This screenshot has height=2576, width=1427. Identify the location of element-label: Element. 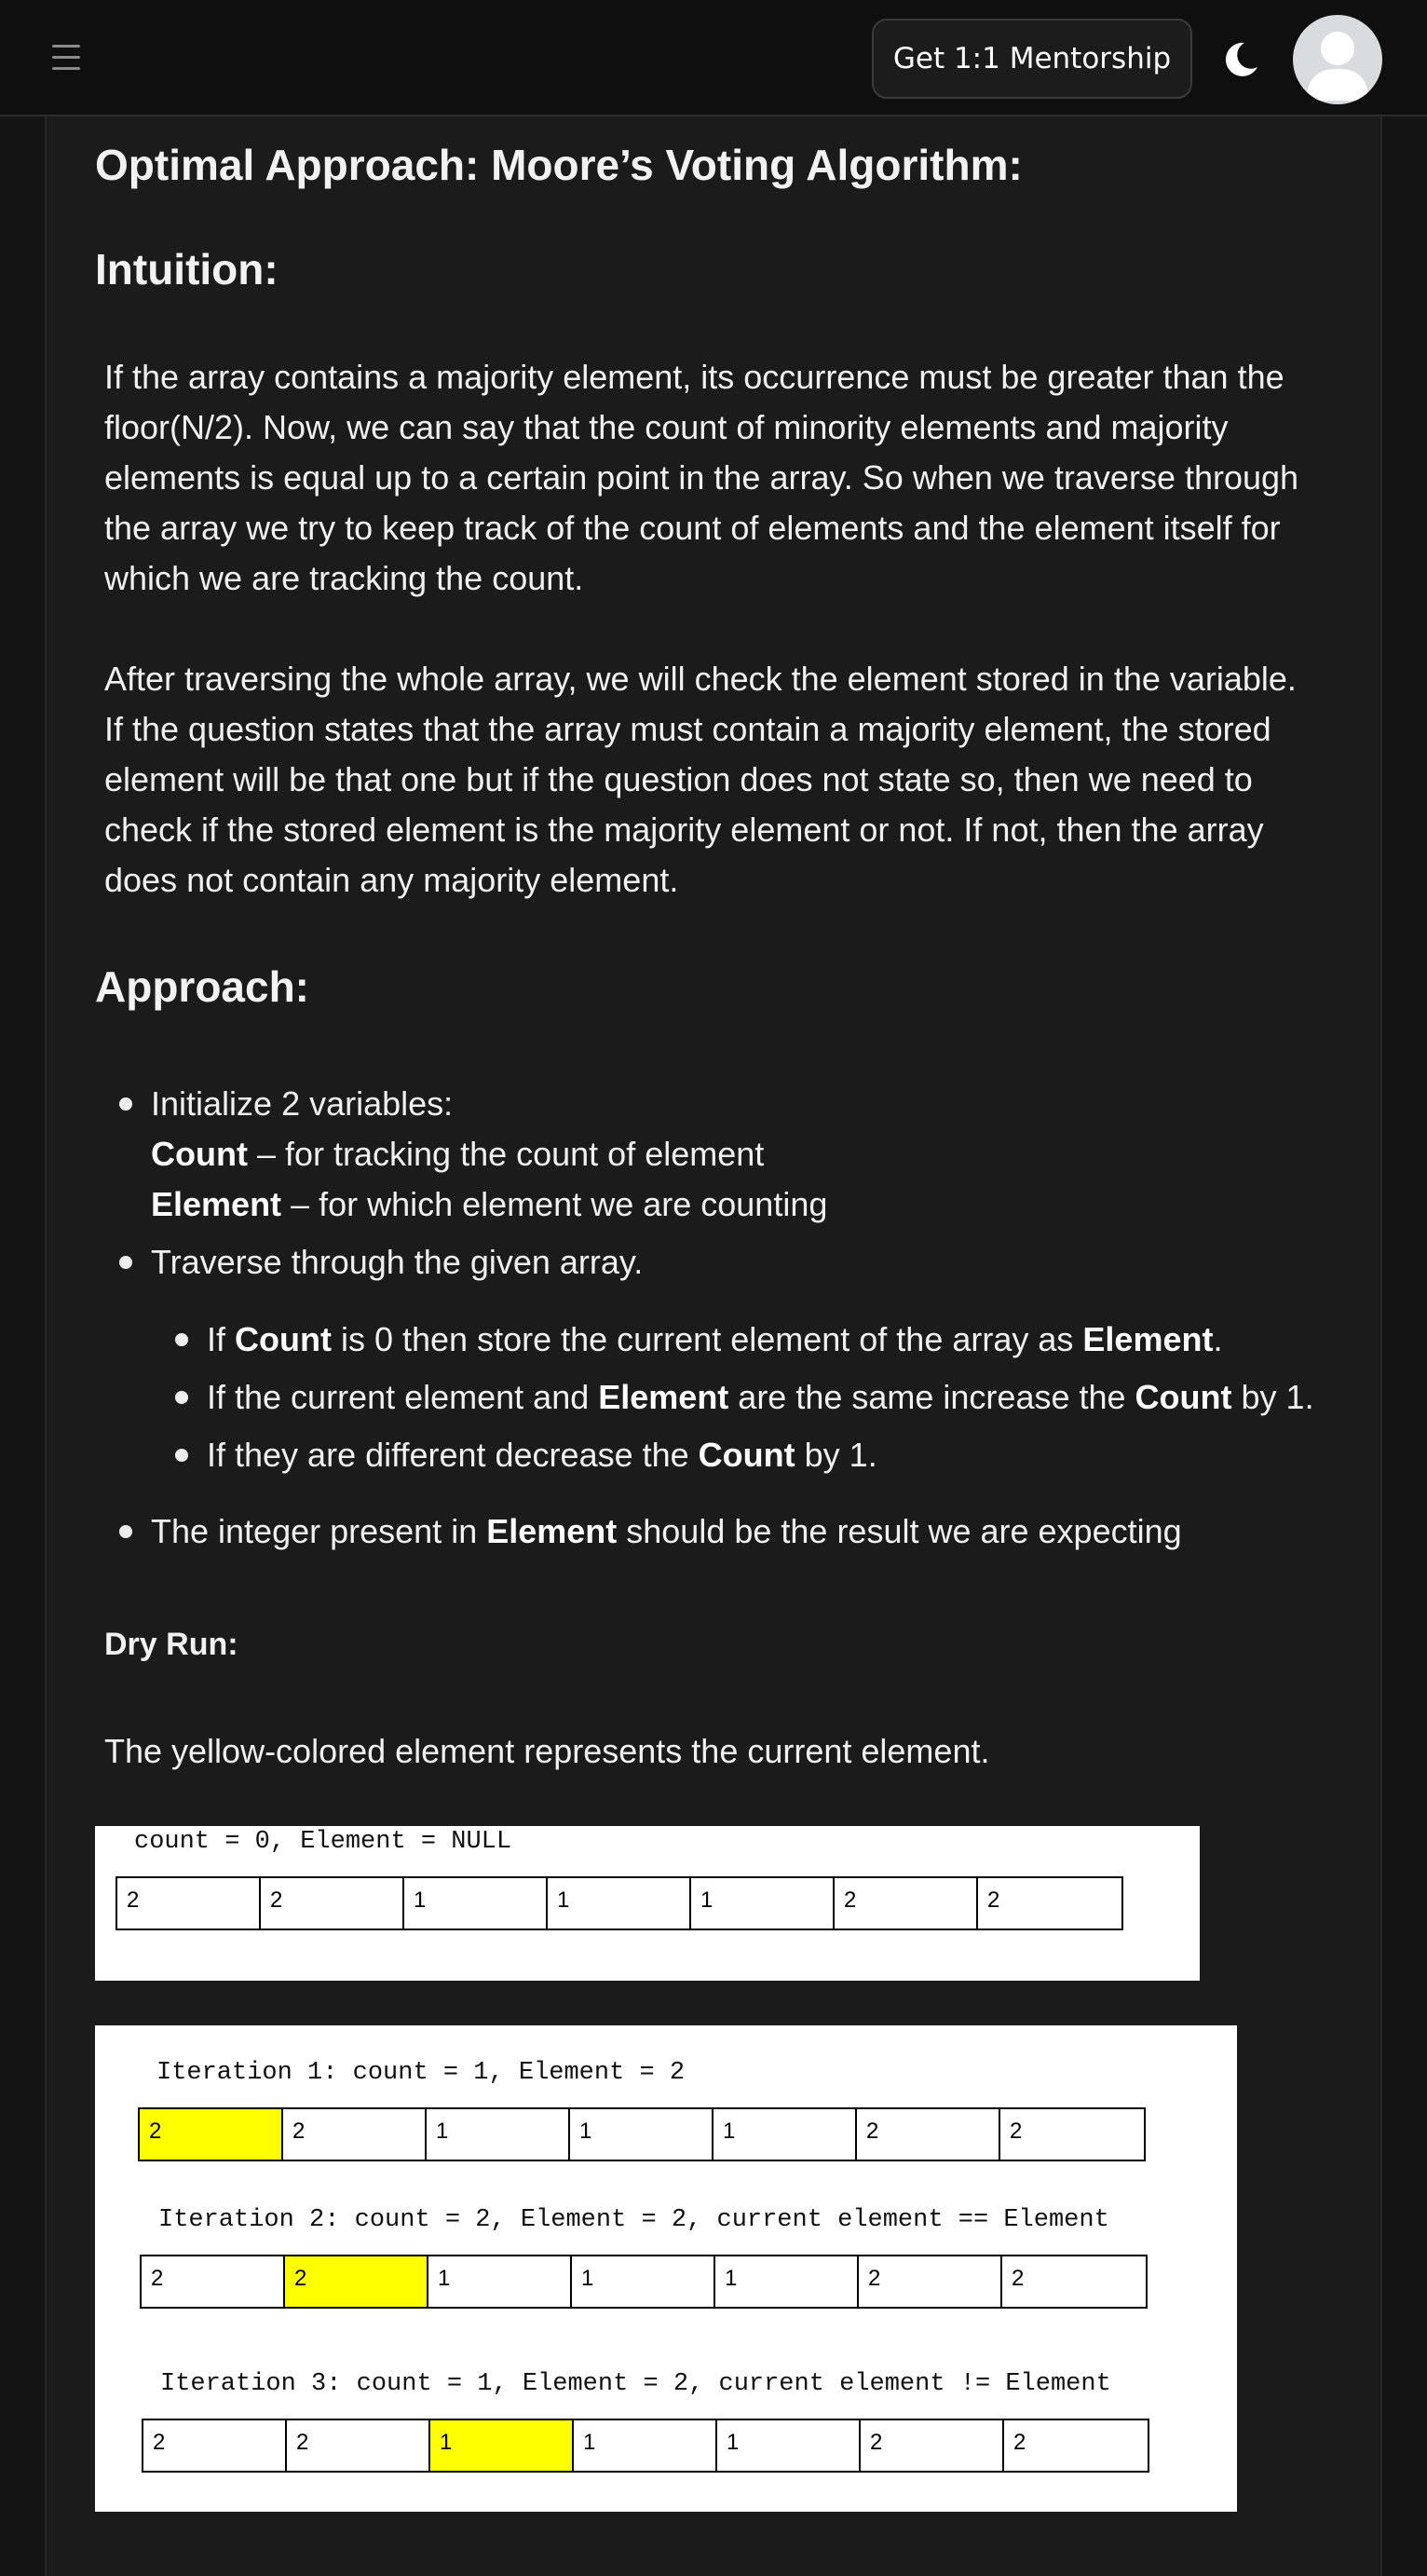
(216, 1204).